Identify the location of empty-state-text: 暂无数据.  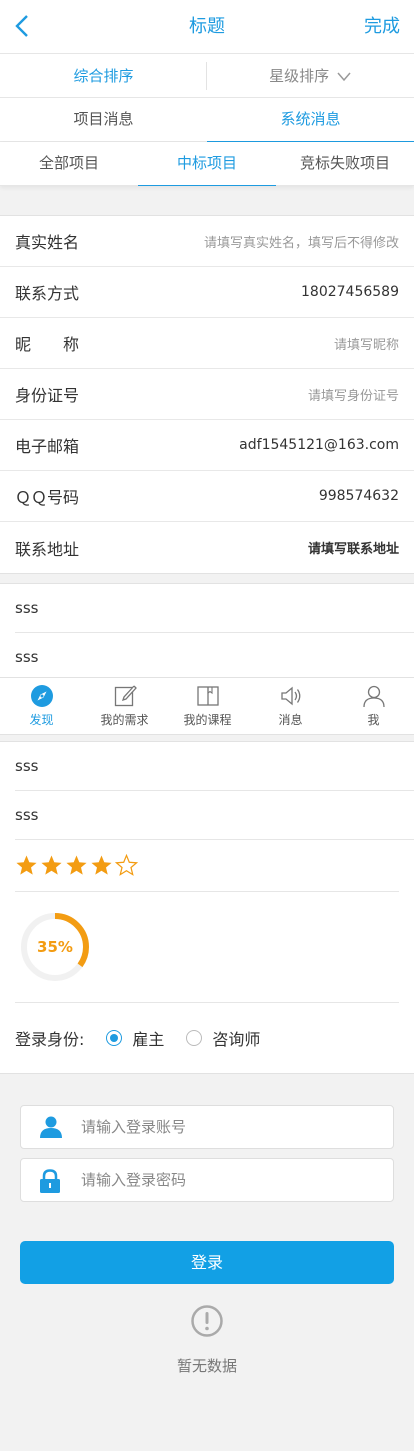
(206, 1366).